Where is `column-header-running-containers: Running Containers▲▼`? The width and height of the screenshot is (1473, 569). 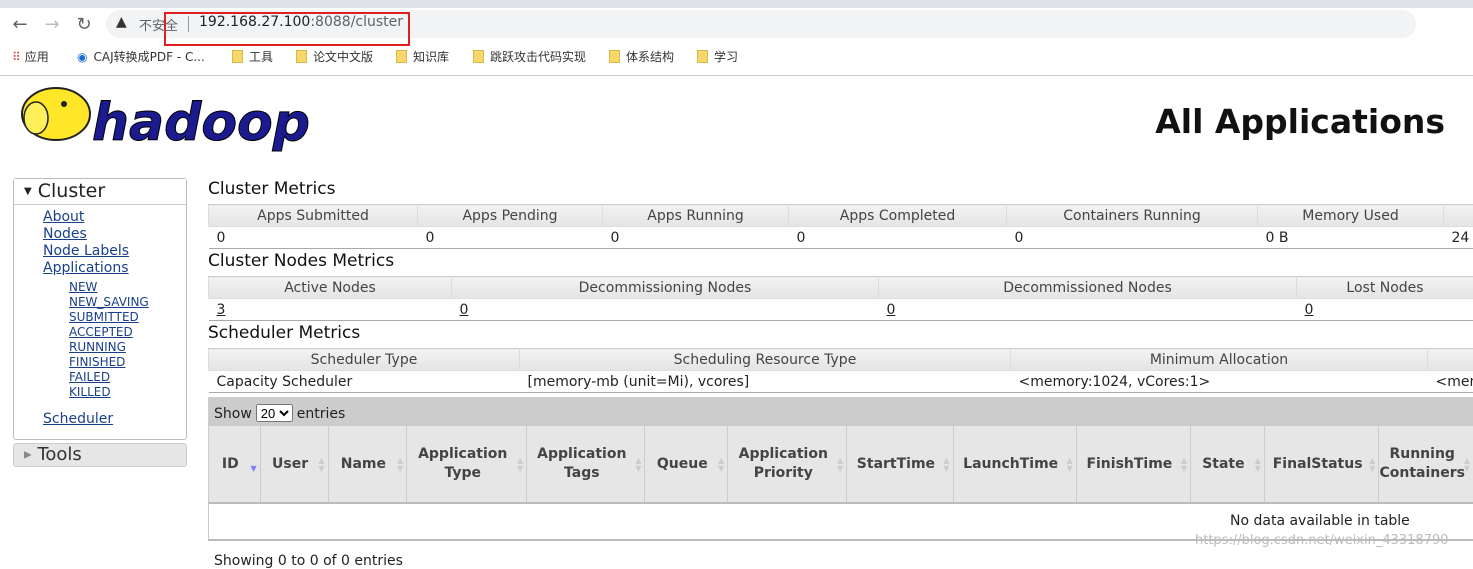
column-header-running-containers: Running Containers▲▼ is located at coordinates (1426, 464).